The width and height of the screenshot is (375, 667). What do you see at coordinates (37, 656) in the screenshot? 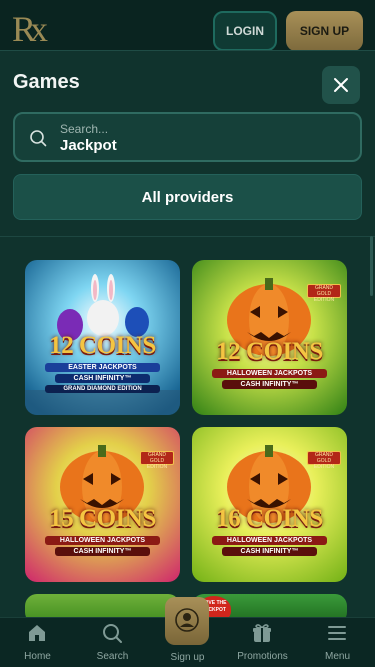
I see `nav-home-label: Home` at bounding box center [37, 656].